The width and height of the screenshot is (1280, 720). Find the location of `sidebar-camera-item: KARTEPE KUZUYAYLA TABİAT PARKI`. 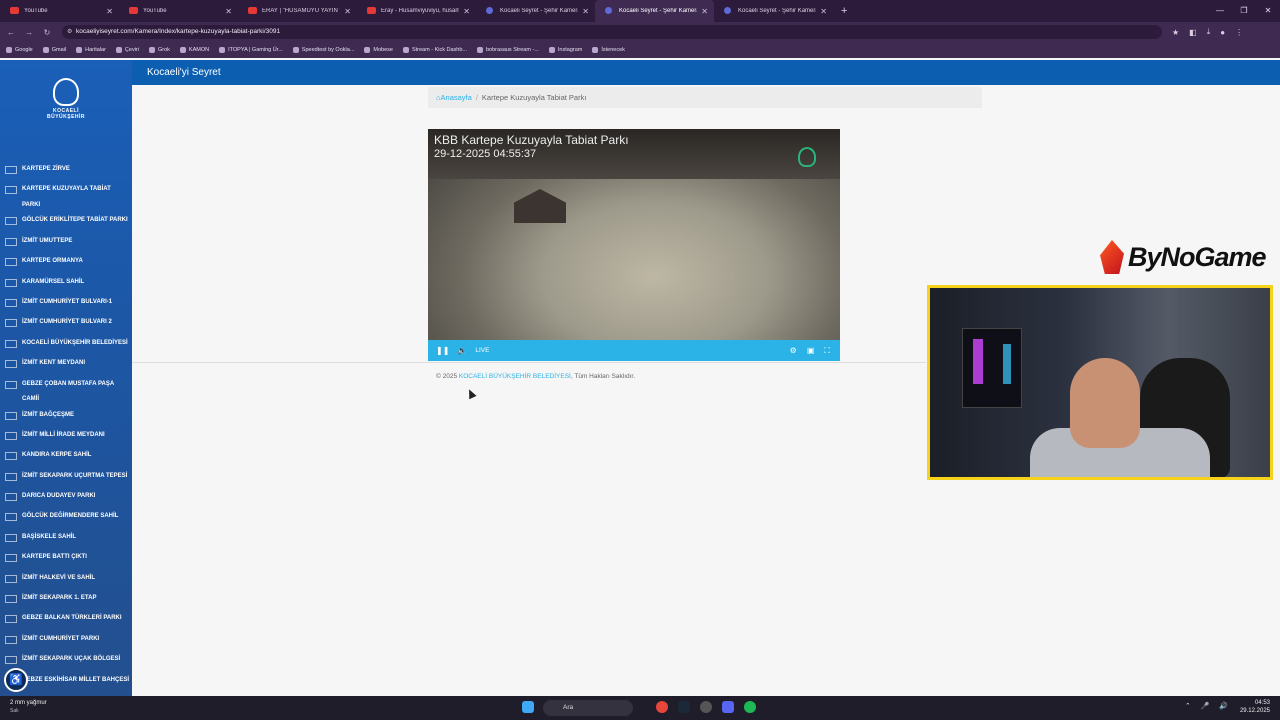

sidebar-camera-item: KARTEPE KUZUYAYLA TABİAT PARKI is located at coordinates (66, 197).